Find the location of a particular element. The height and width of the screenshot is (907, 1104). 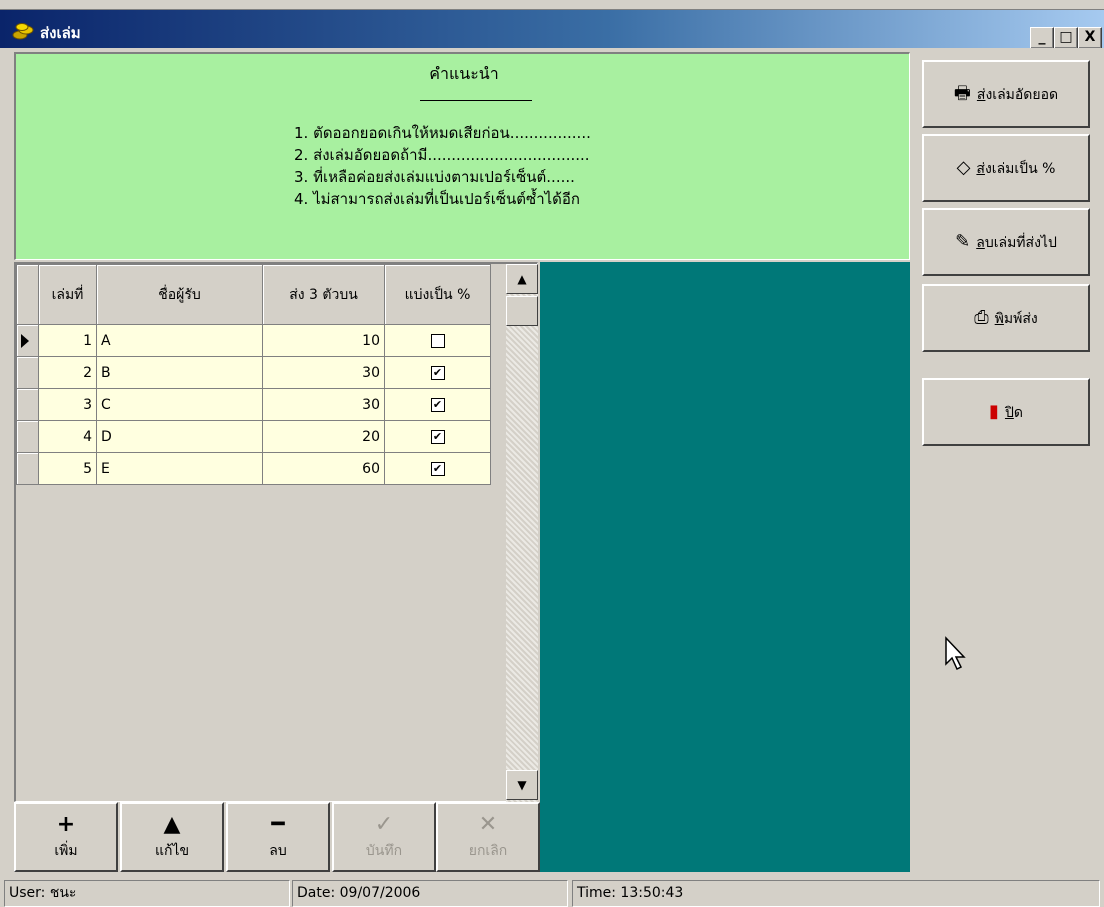

table-row: 5 E 60 ✔ is located at coordinates (253, 468).